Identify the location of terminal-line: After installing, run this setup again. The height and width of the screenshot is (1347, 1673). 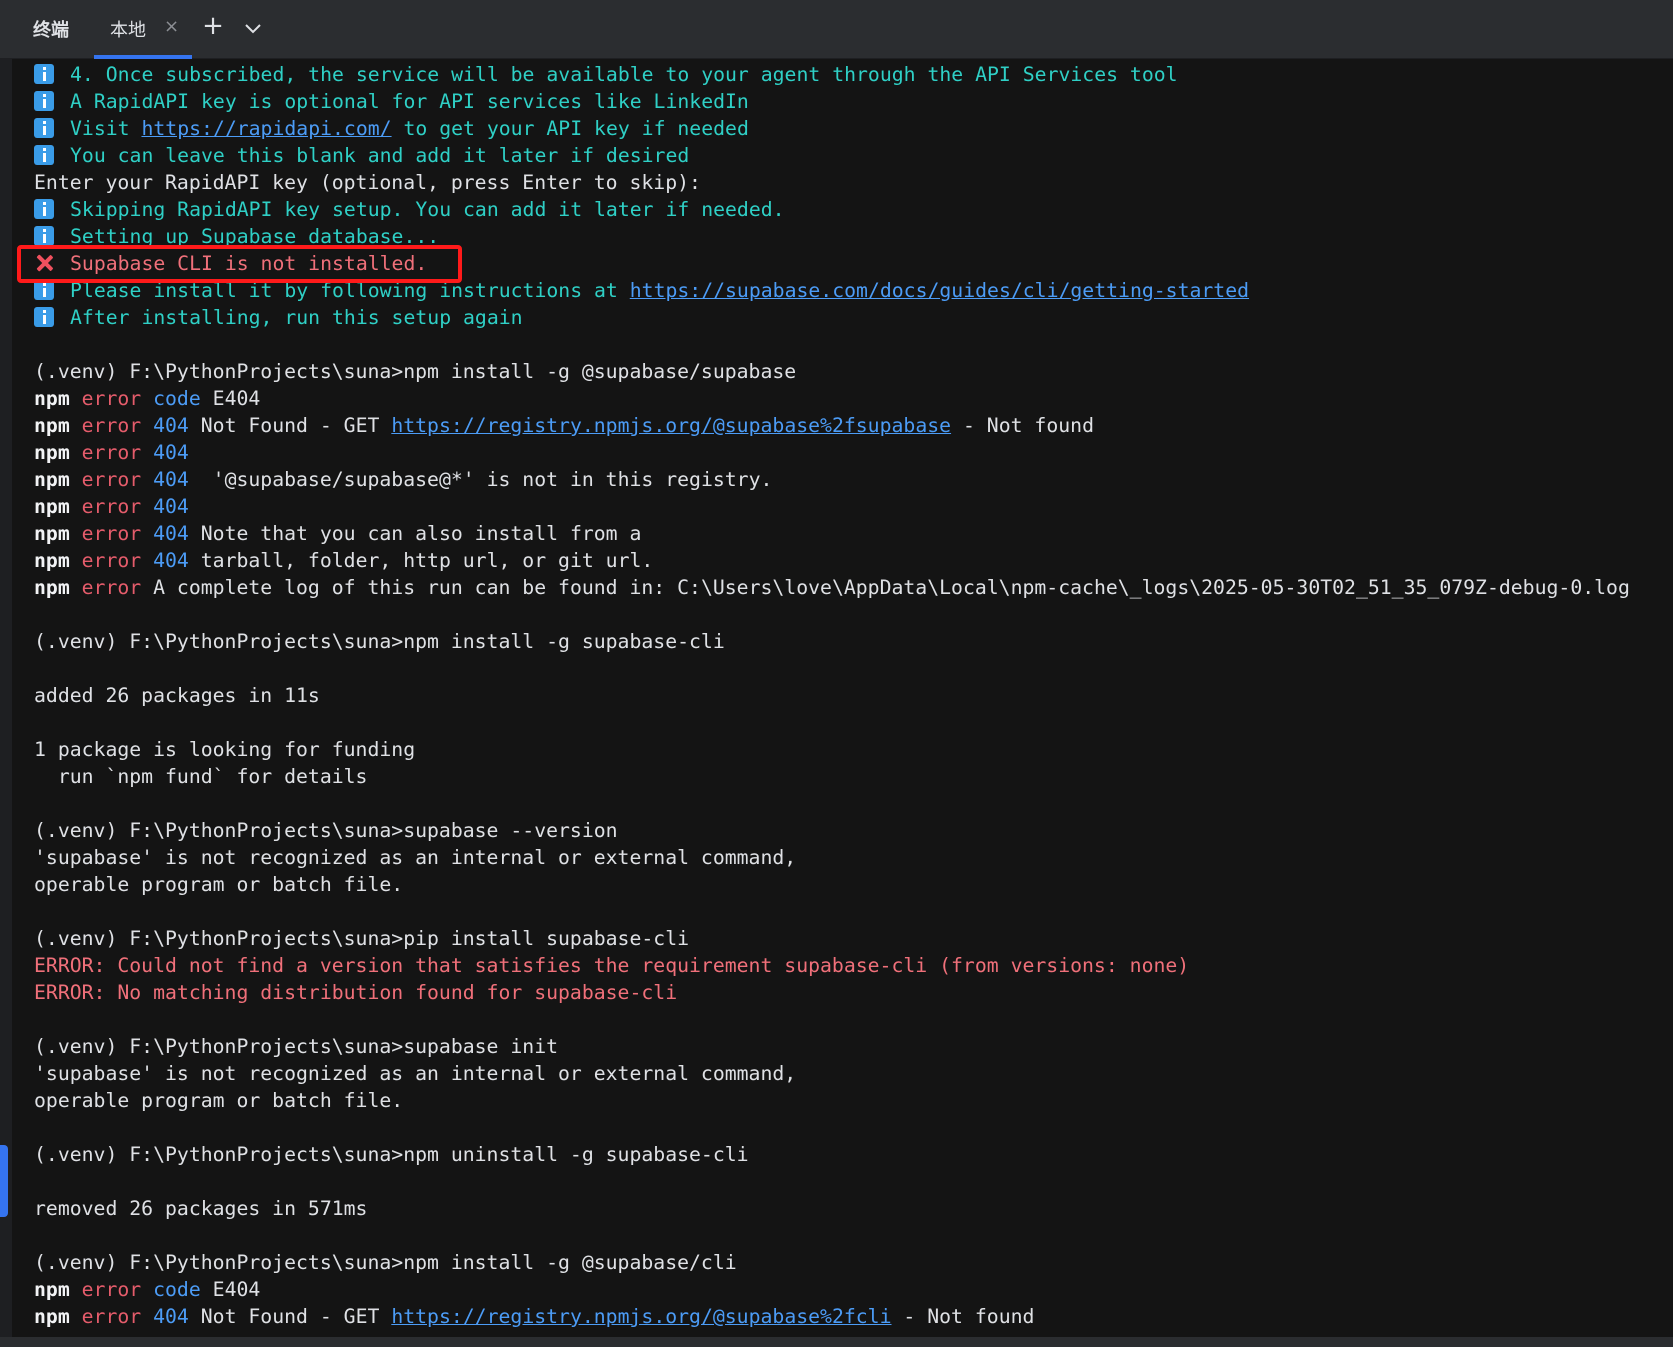
(853, 317).